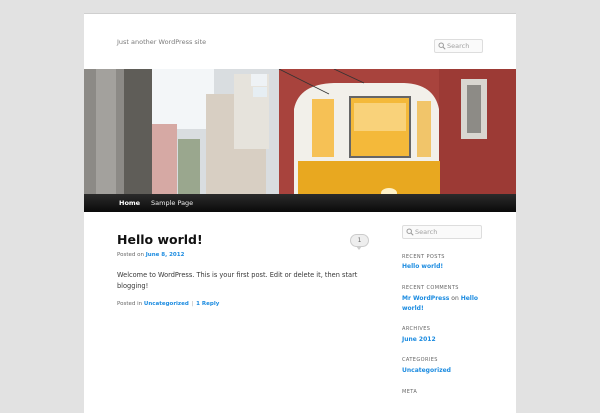  Describe the element at coordinates (300, 203) in the screenshot. I see `main-navigation: Home Sample Page` at that location.